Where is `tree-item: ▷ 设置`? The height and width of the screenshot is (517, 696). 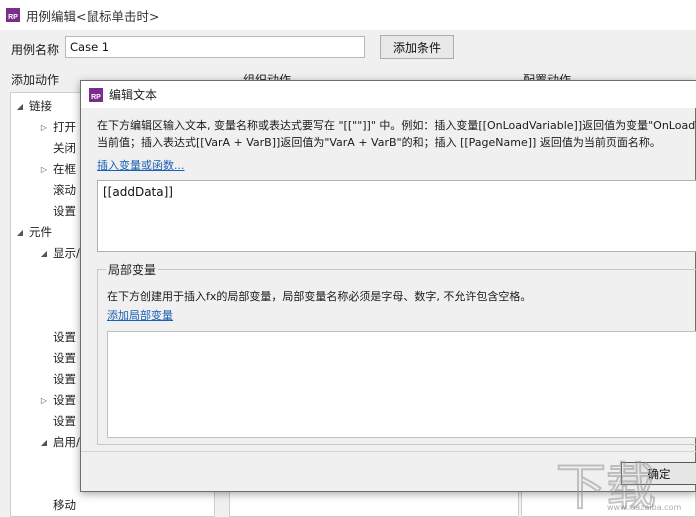 tree-item: ▷ 设置 is located at coordinates (57, 400).